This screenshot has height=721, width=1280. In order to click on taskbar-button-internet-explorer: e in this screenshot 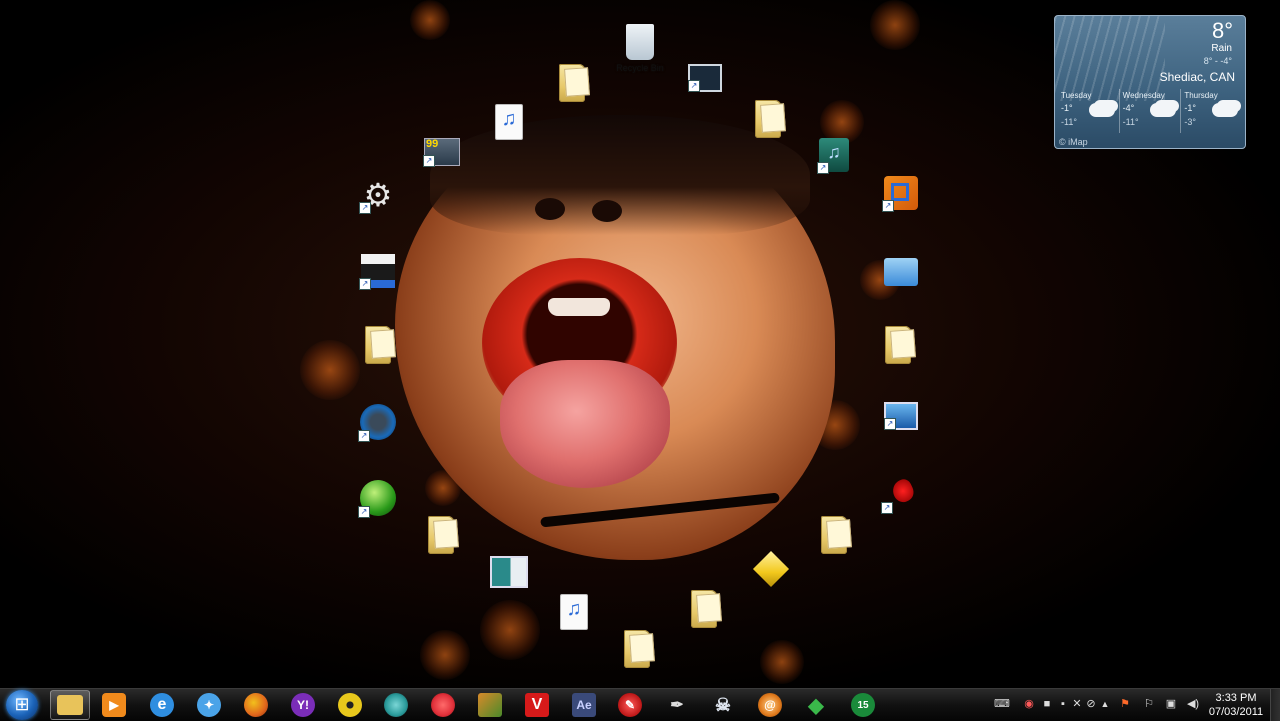, I will do `click(162, 705)`.